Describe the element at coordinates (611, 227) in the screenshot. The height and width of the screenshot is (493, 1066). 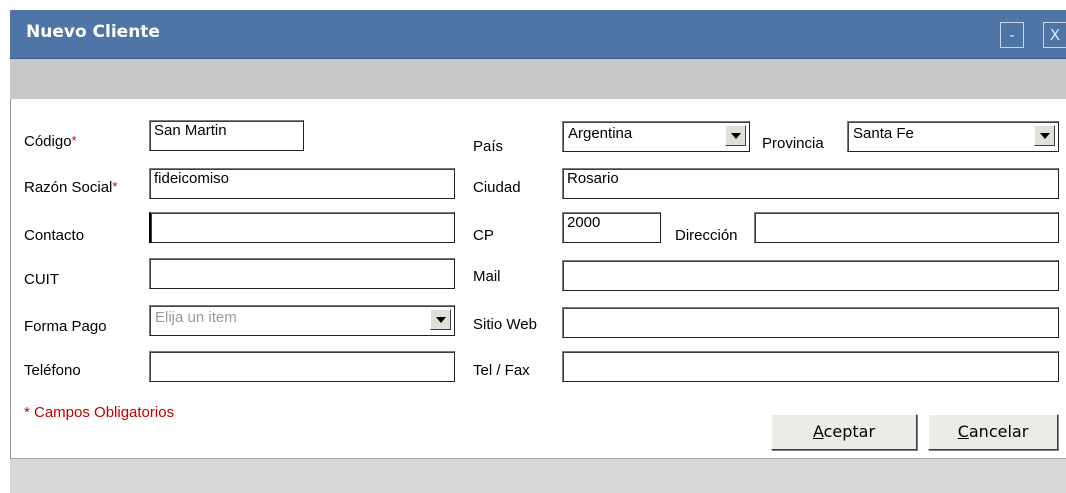
I see `cp-field: 2000` at that location.